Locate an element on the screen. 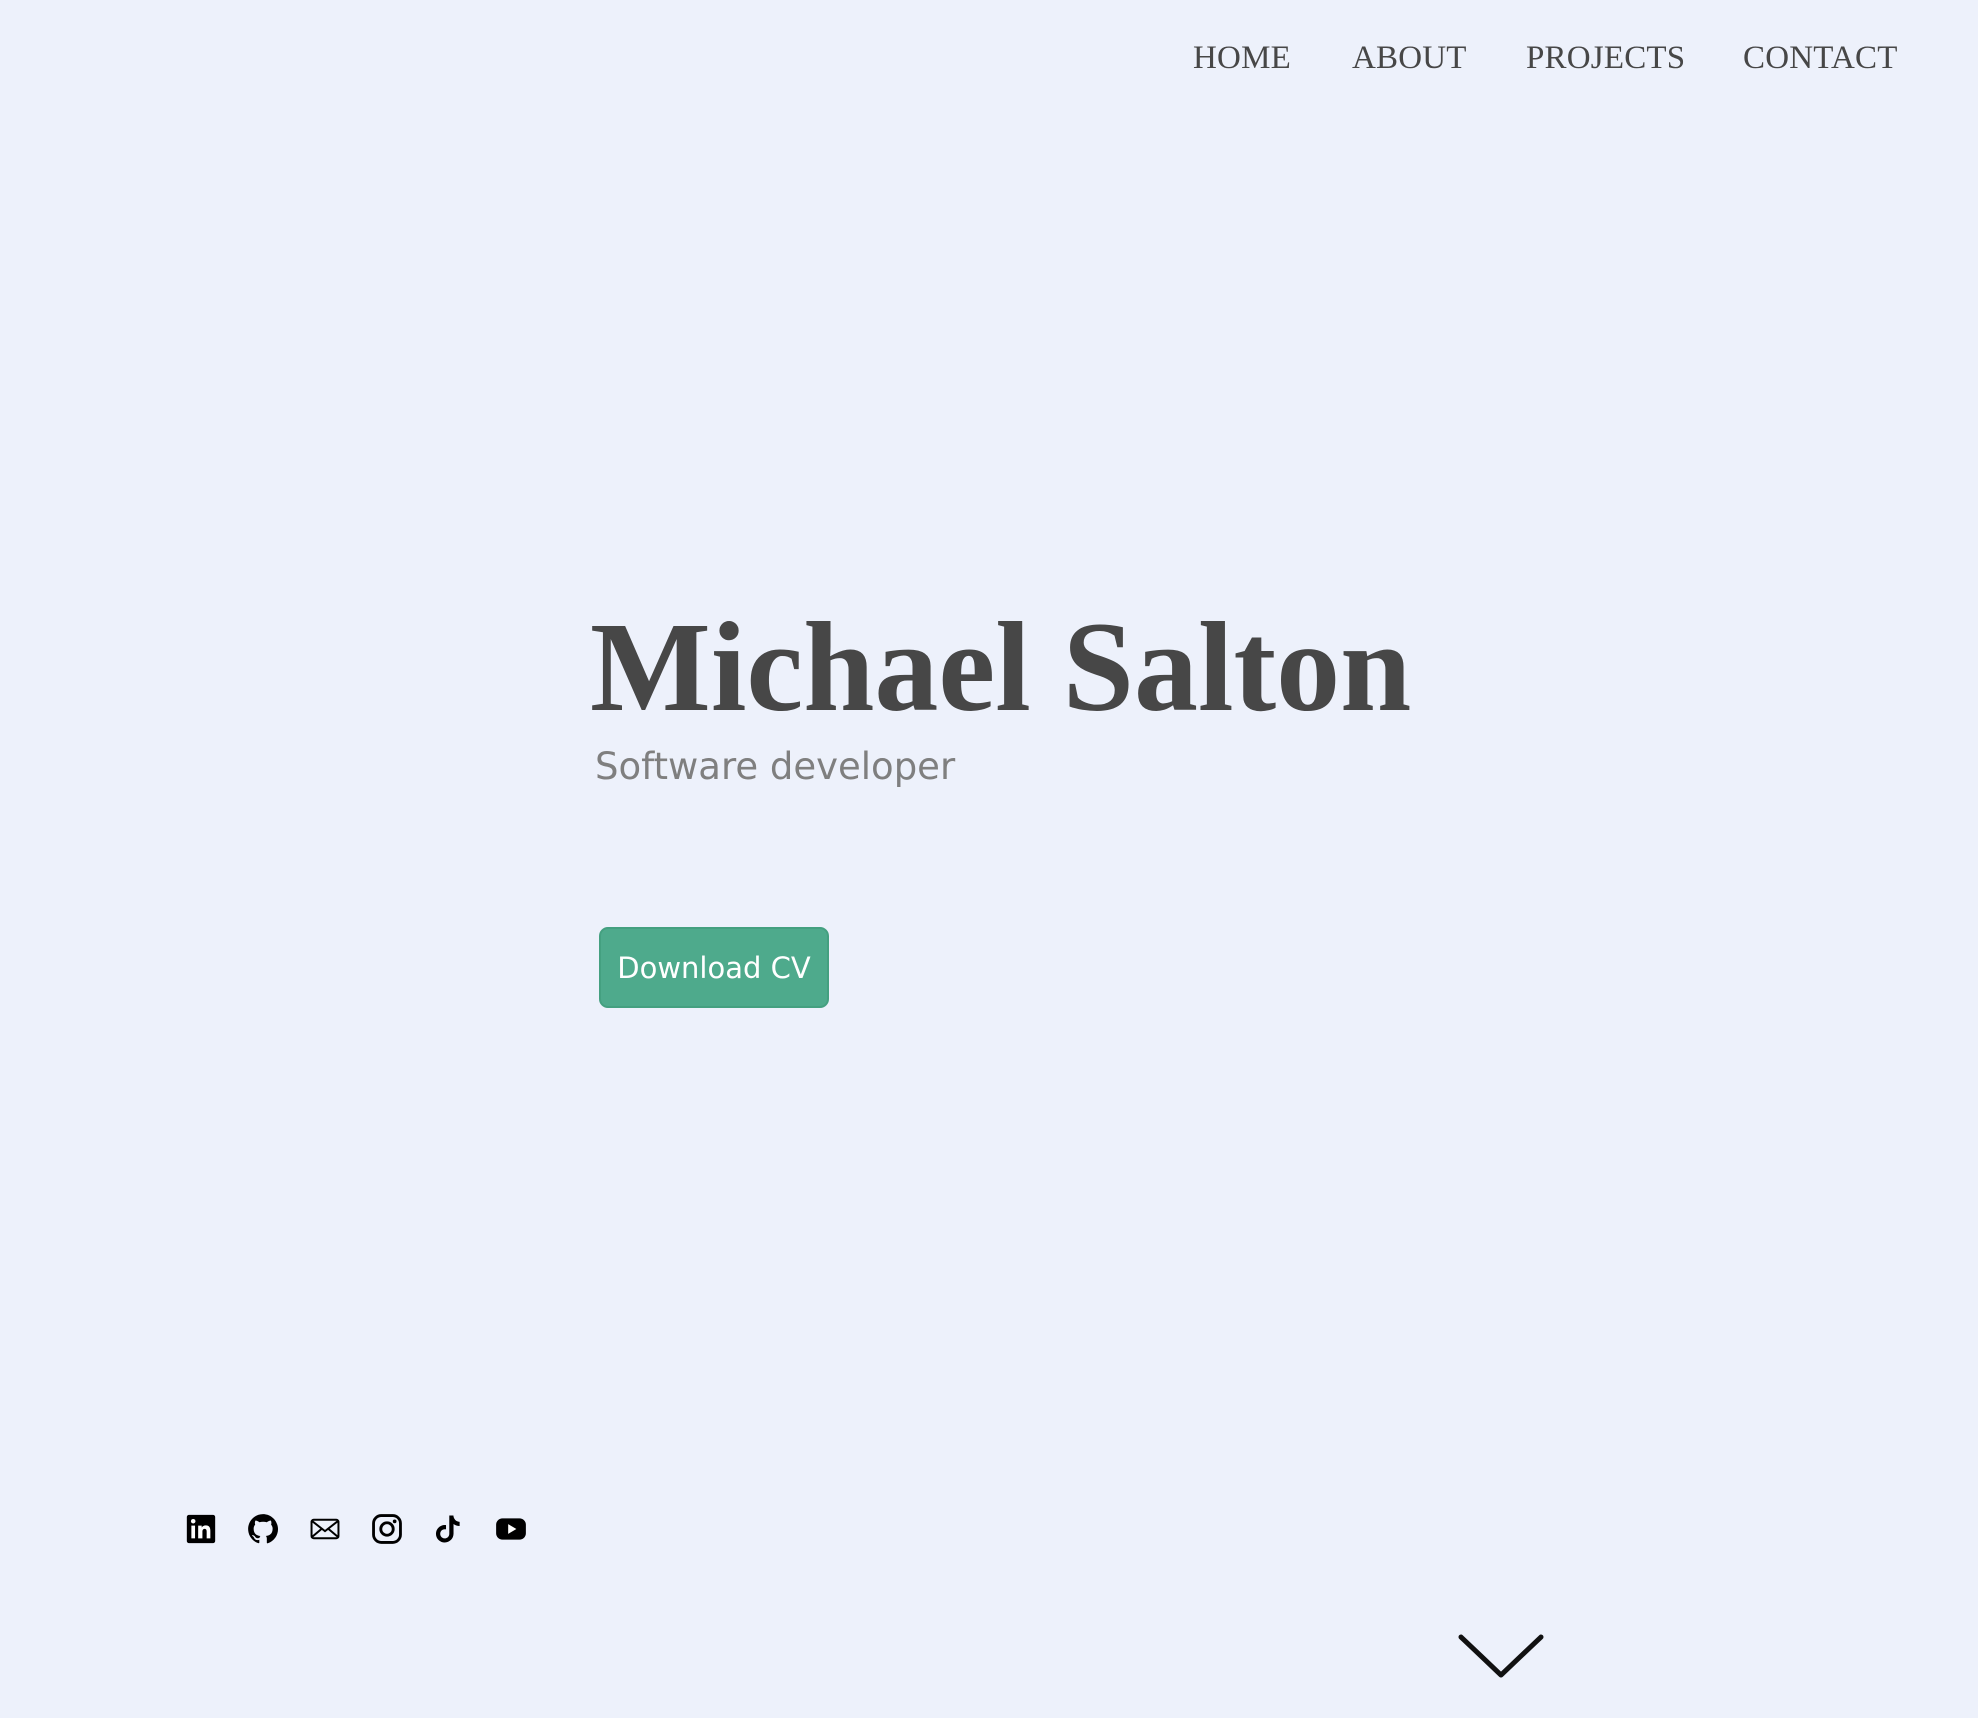  main-nav: HOME ABOUT PROJECTS CONTACT is located at coordinates (1529, 63).